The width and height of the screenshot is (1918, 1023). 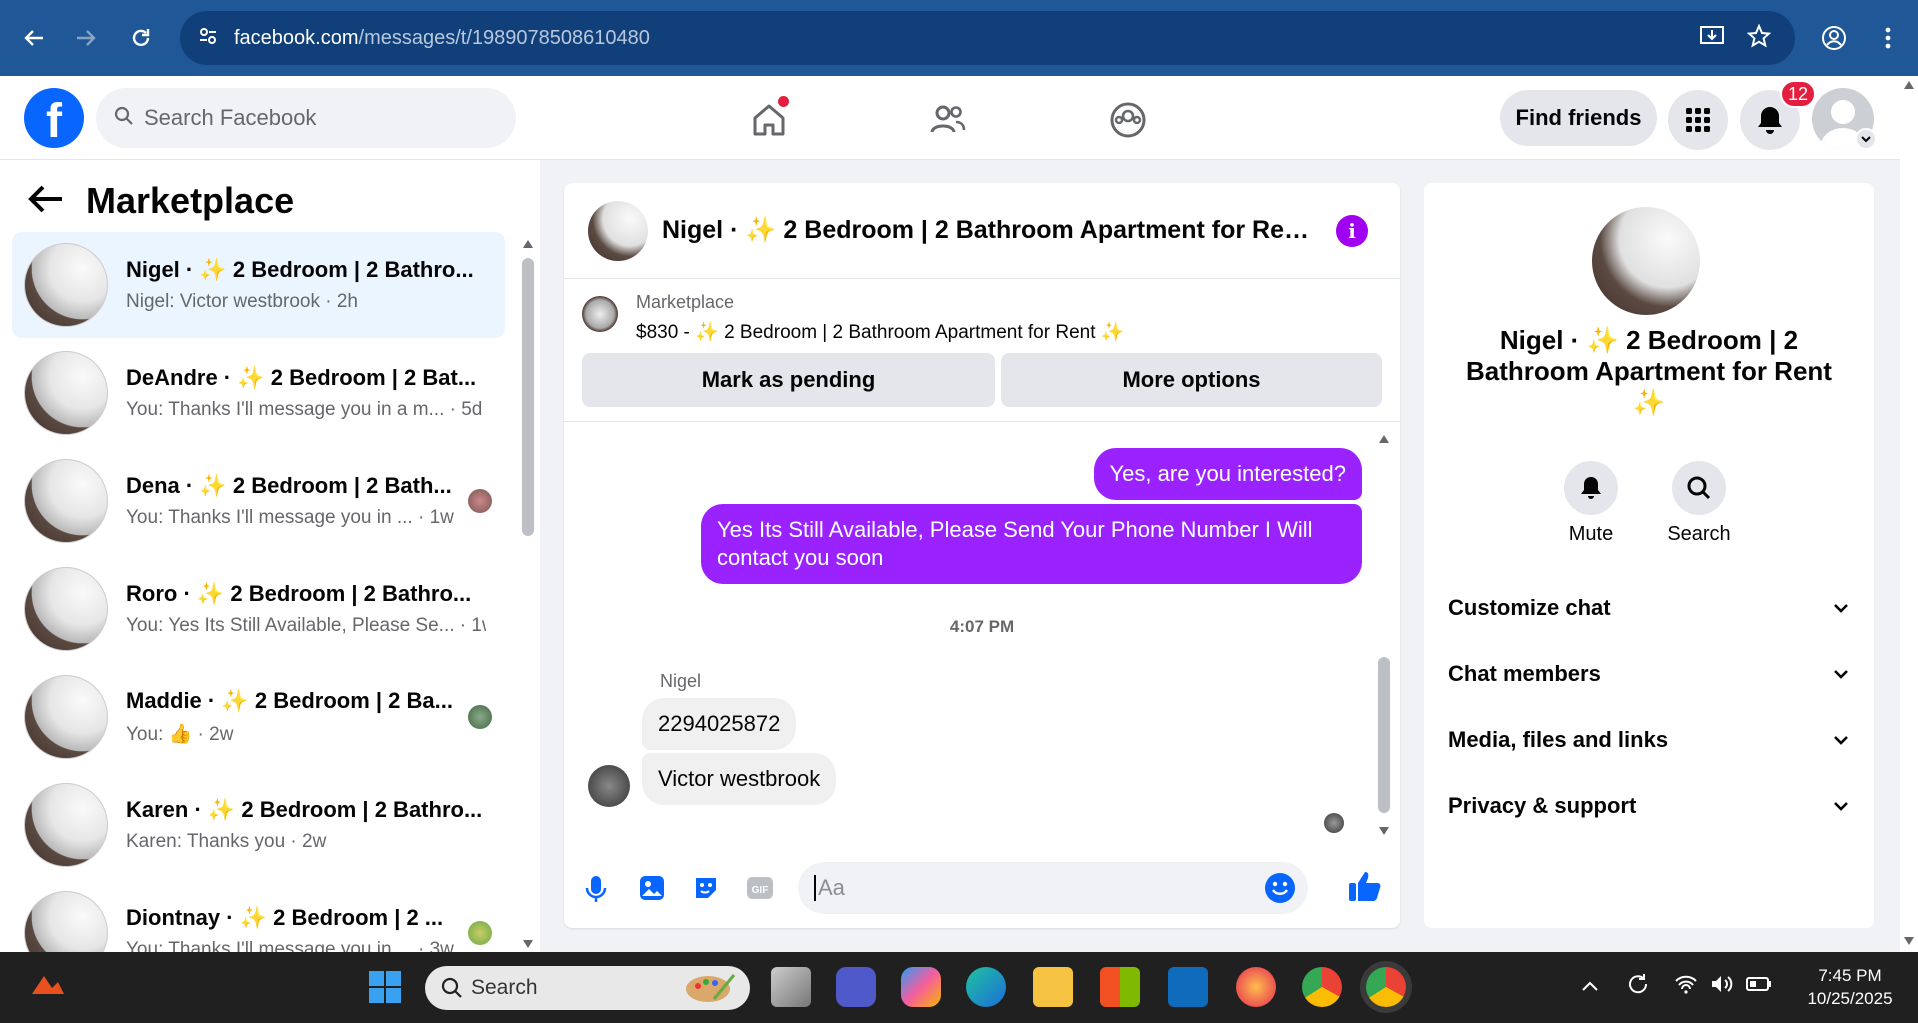 I want to click on chat-scroll-up-icon, so click(x=1384, y=440).